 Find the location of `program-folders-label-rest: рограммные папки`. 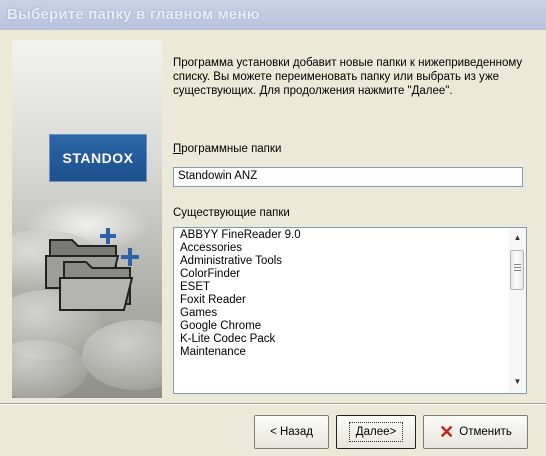

program-folders-label-rest: рограммные папки is located at coordinates (231, 149).